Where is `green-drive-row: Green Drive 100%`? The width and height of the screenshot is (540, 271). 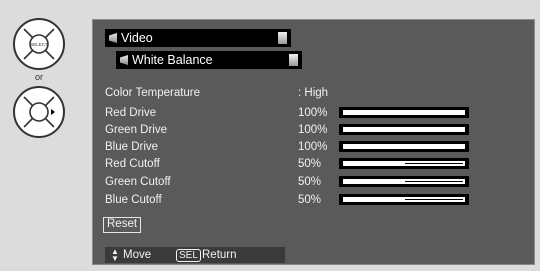 green-drive-row: Green Drive 100% is located at coordinates (315, 130).